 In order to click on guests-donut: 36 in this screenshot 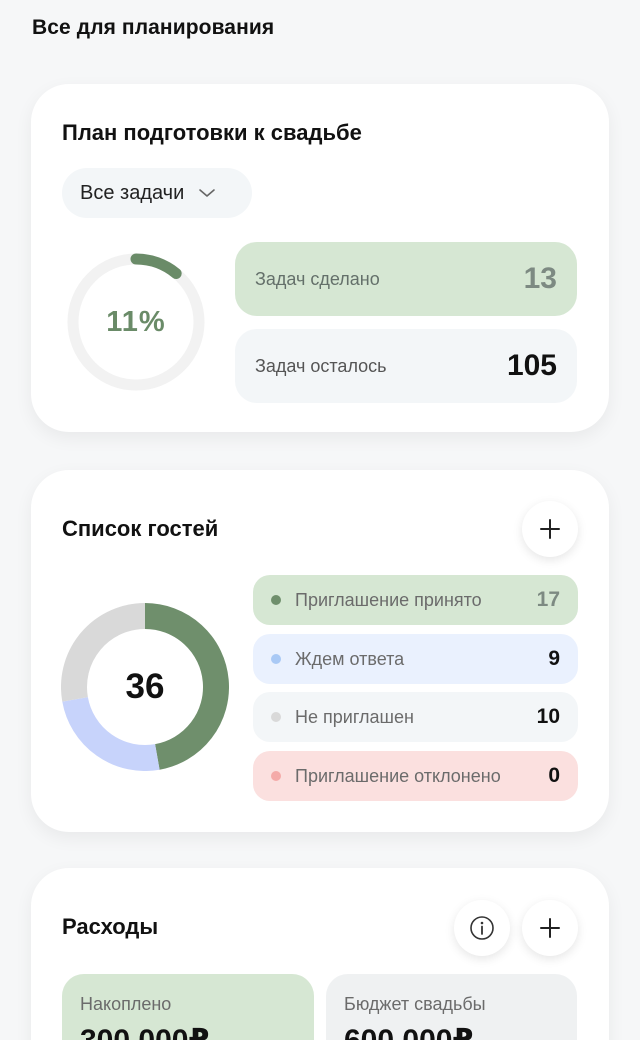, I will do `click(145, 687)`.